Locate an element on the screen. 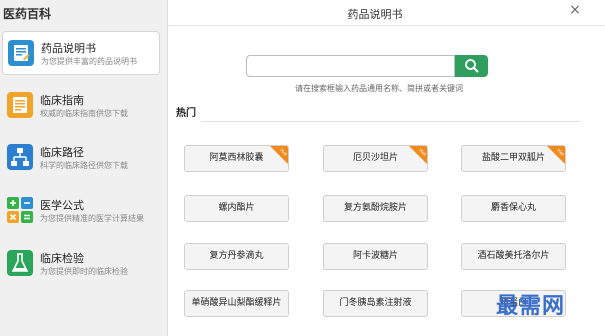 This screenshot has height=336, width=605. drug-button: 复方丹参滴丸 is located at coordinates (236, 256).